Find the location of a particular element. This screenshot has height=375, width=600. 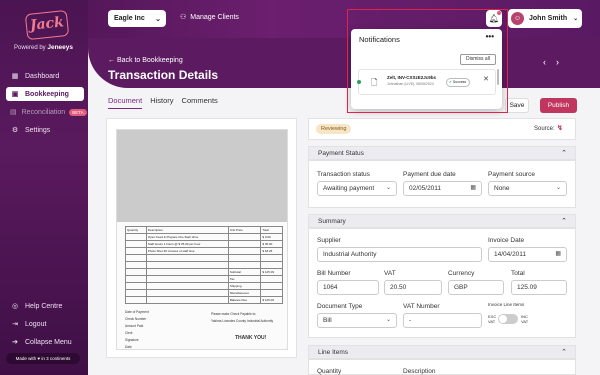

highlight-box is located at coordinates (427, 61).